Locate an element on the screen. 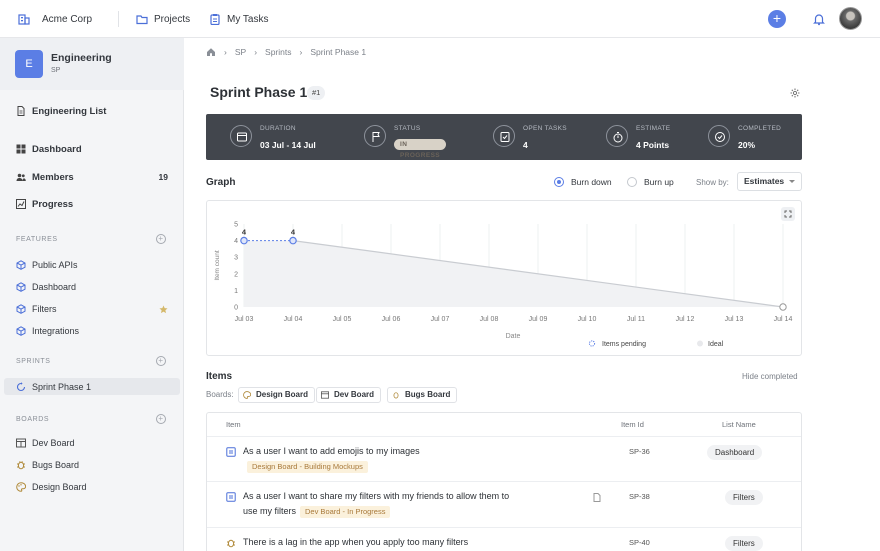 The height and width of the screenshot is (551, 880). home-icon is located at coordinates (211, 52).